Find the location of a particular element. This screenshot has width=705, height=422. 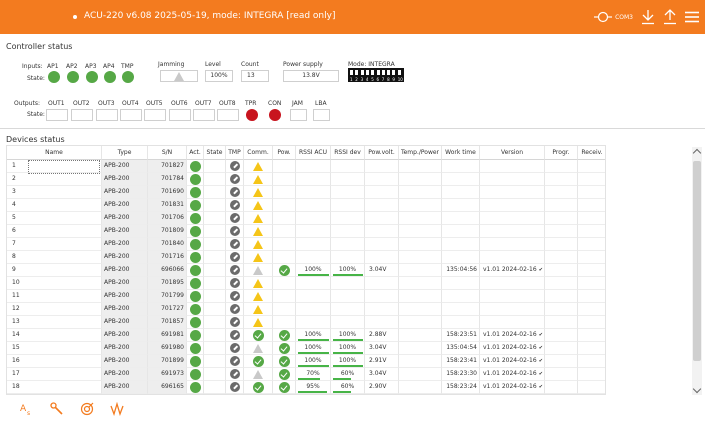

scroll-down-icon is located at coordinates (697, 389).